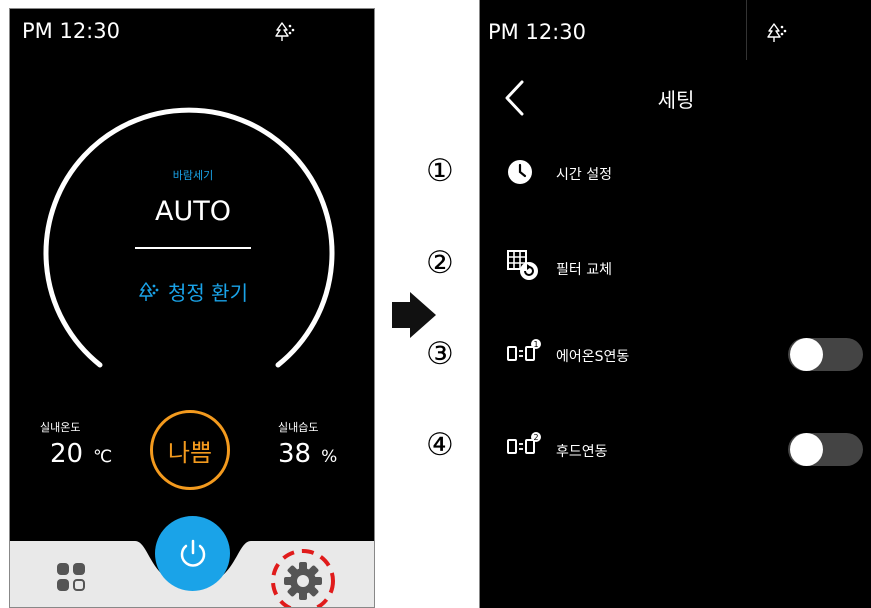 Image resolution: width=871 pixels, height=608 pixels. What do you see at coordinates (675, 173) in the screenshot?
I see `settings-row-time: 시간 설정` at bounding box center [675, 173].